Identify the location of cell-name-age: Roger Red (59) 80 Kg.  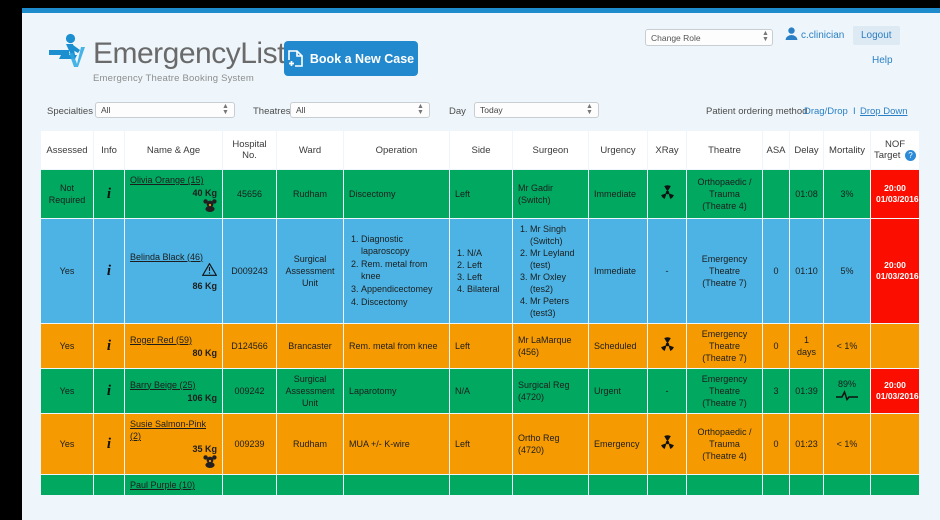
(173, 346).